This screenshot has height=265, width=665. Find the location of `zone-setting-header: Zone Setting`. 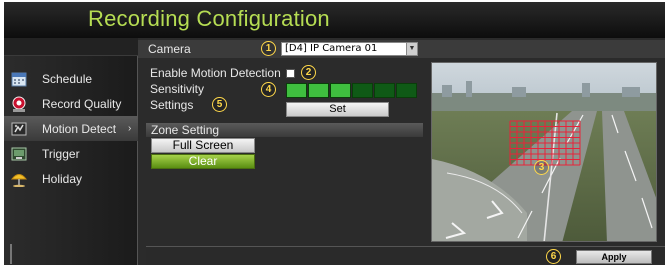

zone-setting-header: Zone Setting is located at coordinates (284, 130).